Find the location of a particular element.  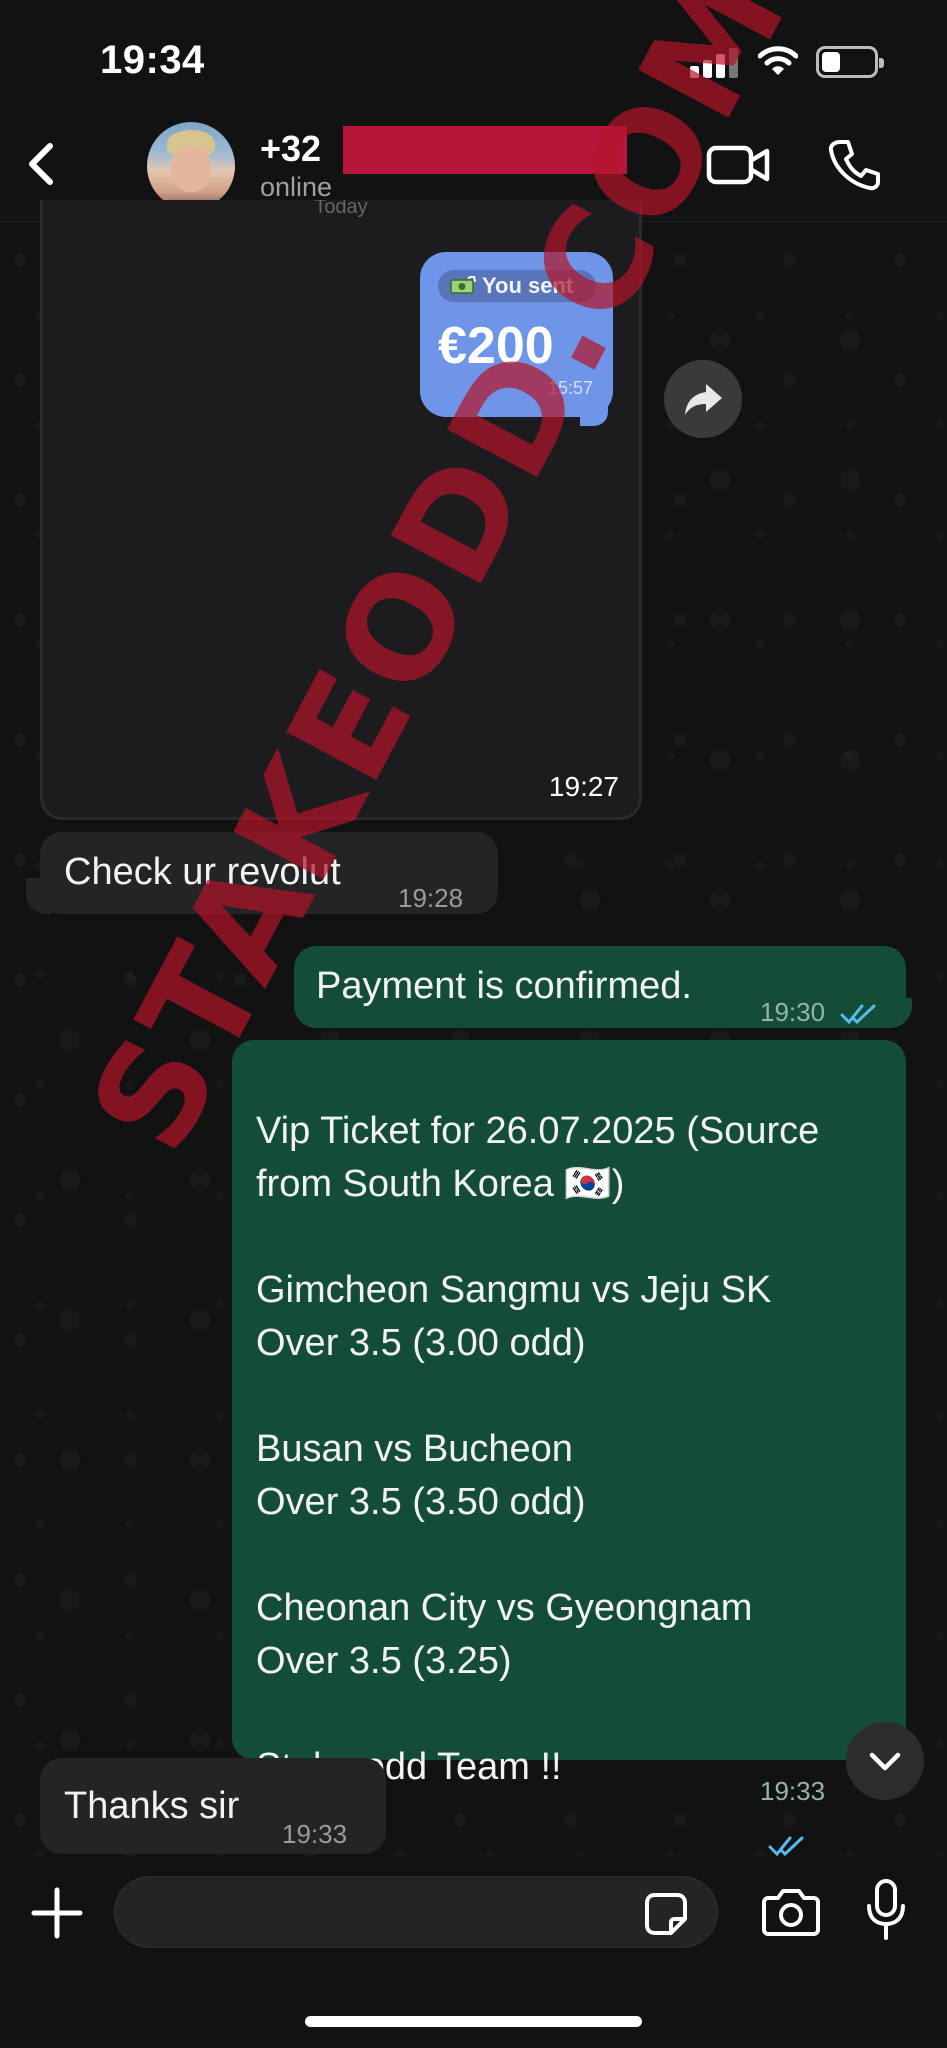

contact-name: +32 is located at coordinates (290, 149).